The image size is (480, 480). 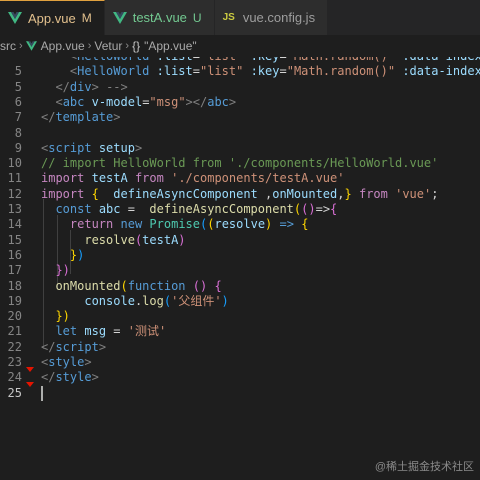 I want to click on tab-testa-vue: testA.vue U, so click(x=159, y=17).